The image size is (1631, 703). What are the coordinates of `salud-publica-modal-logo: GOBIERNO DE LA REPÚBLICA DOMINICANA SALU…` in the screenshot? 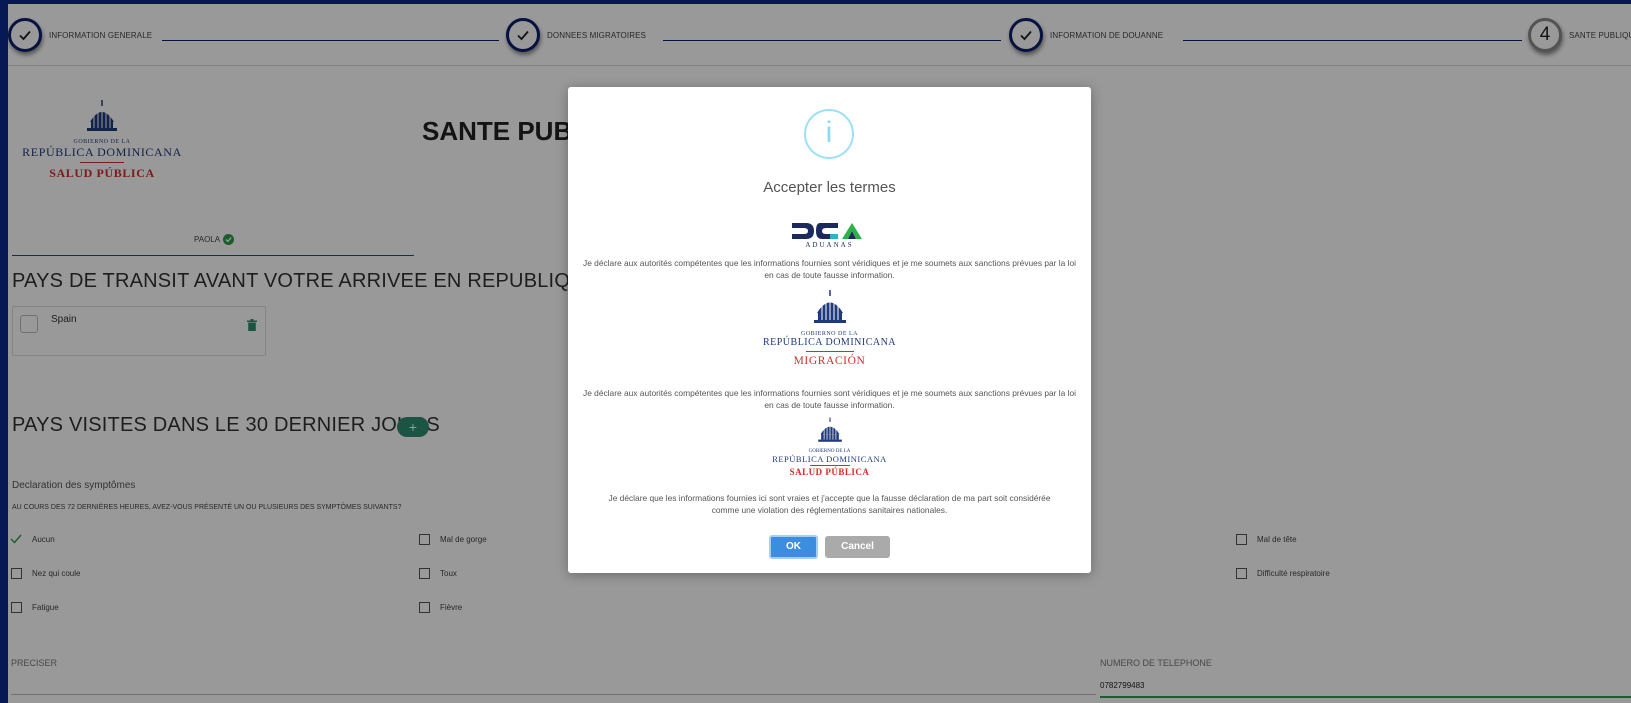 It's located at (829, 447).